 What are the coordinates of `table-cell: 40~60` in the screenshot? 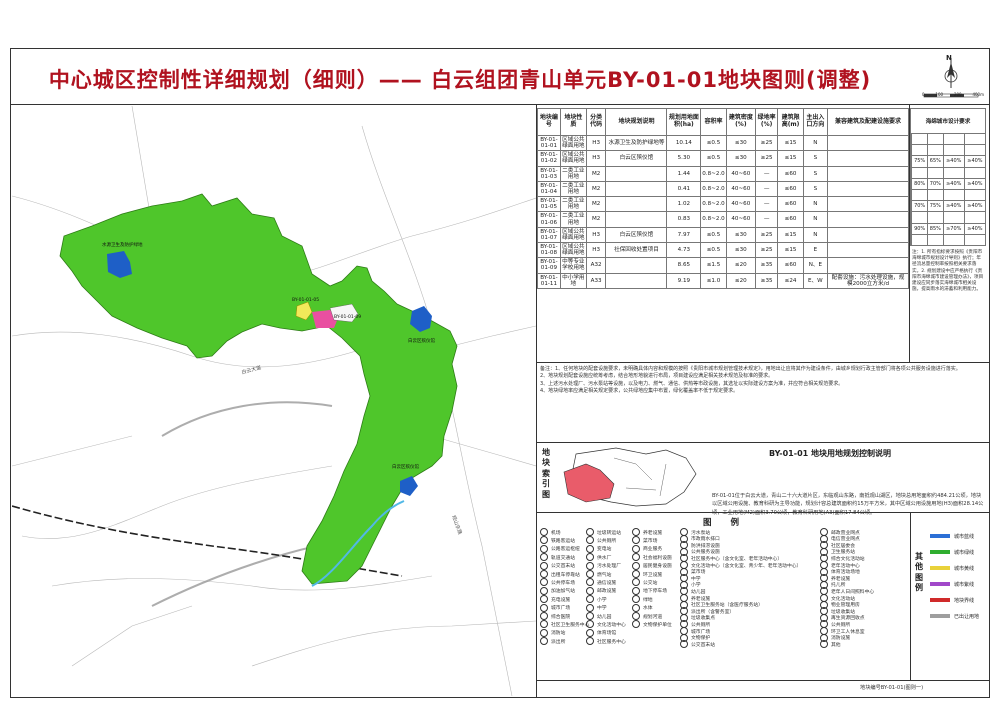 It's located at (740, 173).